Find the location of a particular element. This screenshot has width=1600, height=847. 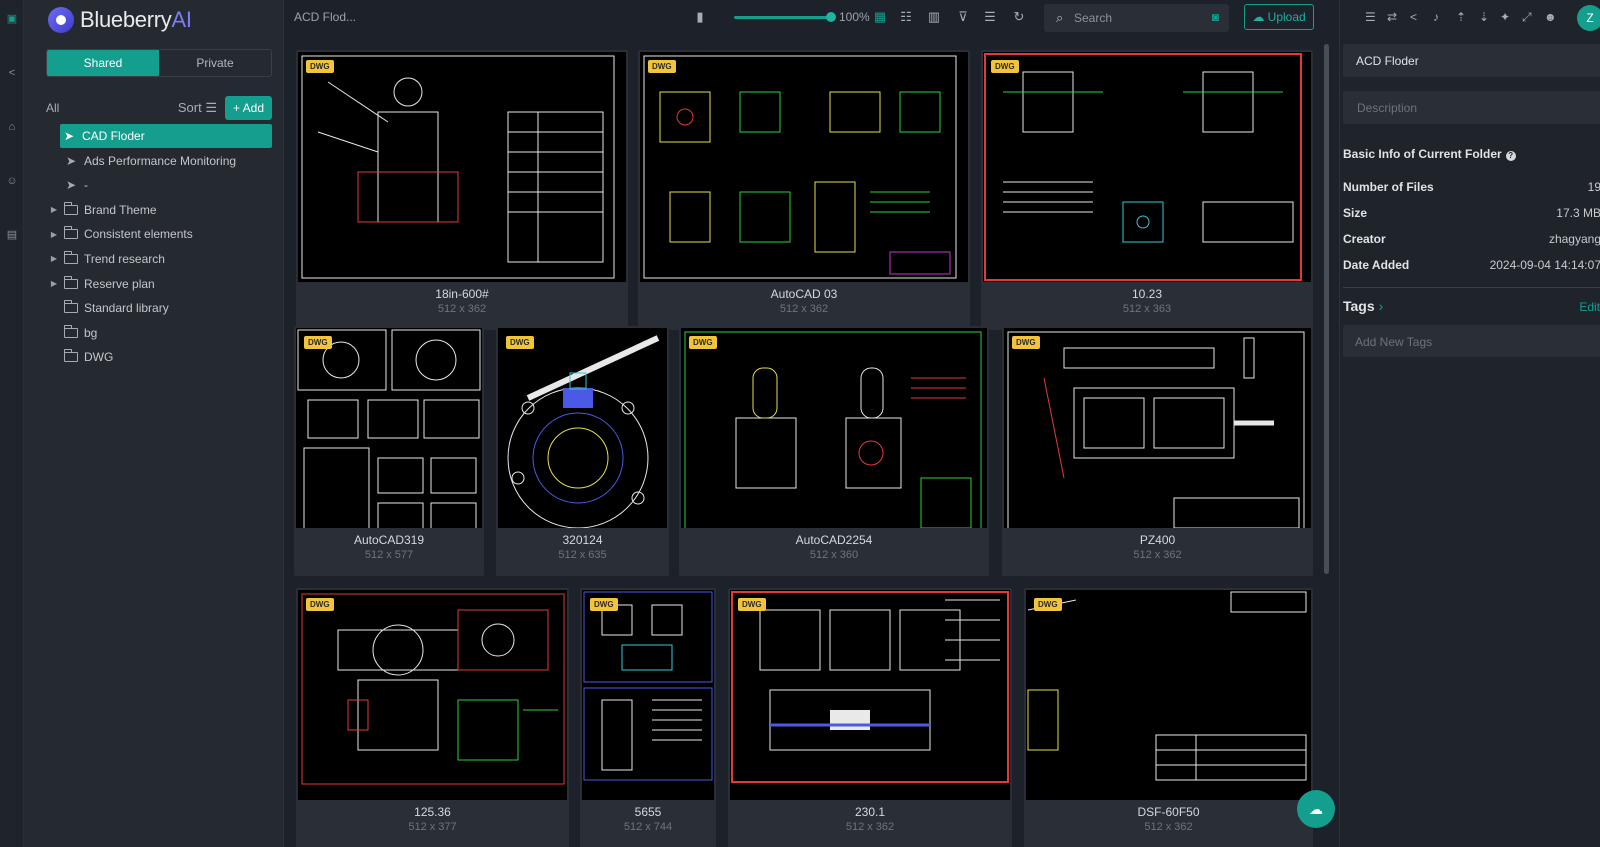

search-icon: ⌕ is located at coordinates (1060, 17).